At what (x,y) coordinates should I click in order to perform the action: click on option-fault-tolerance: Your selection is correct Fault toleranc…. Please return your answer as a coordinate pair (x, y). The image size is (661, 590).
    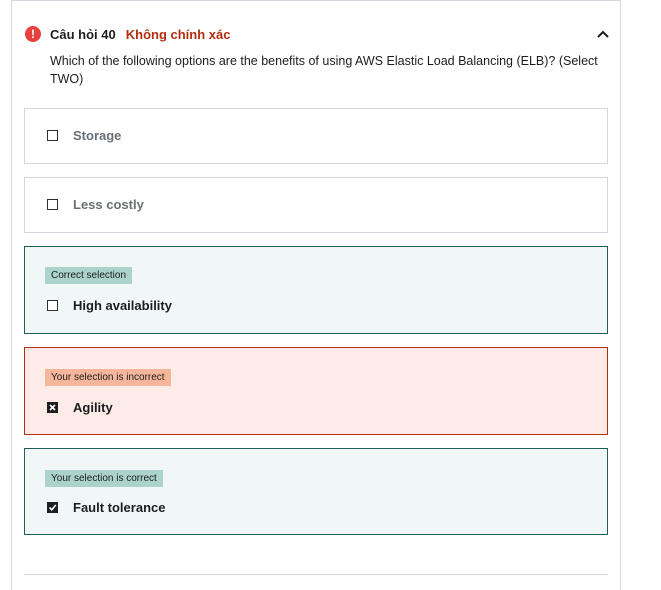
    Looking at the image, I should click on (316, 491).